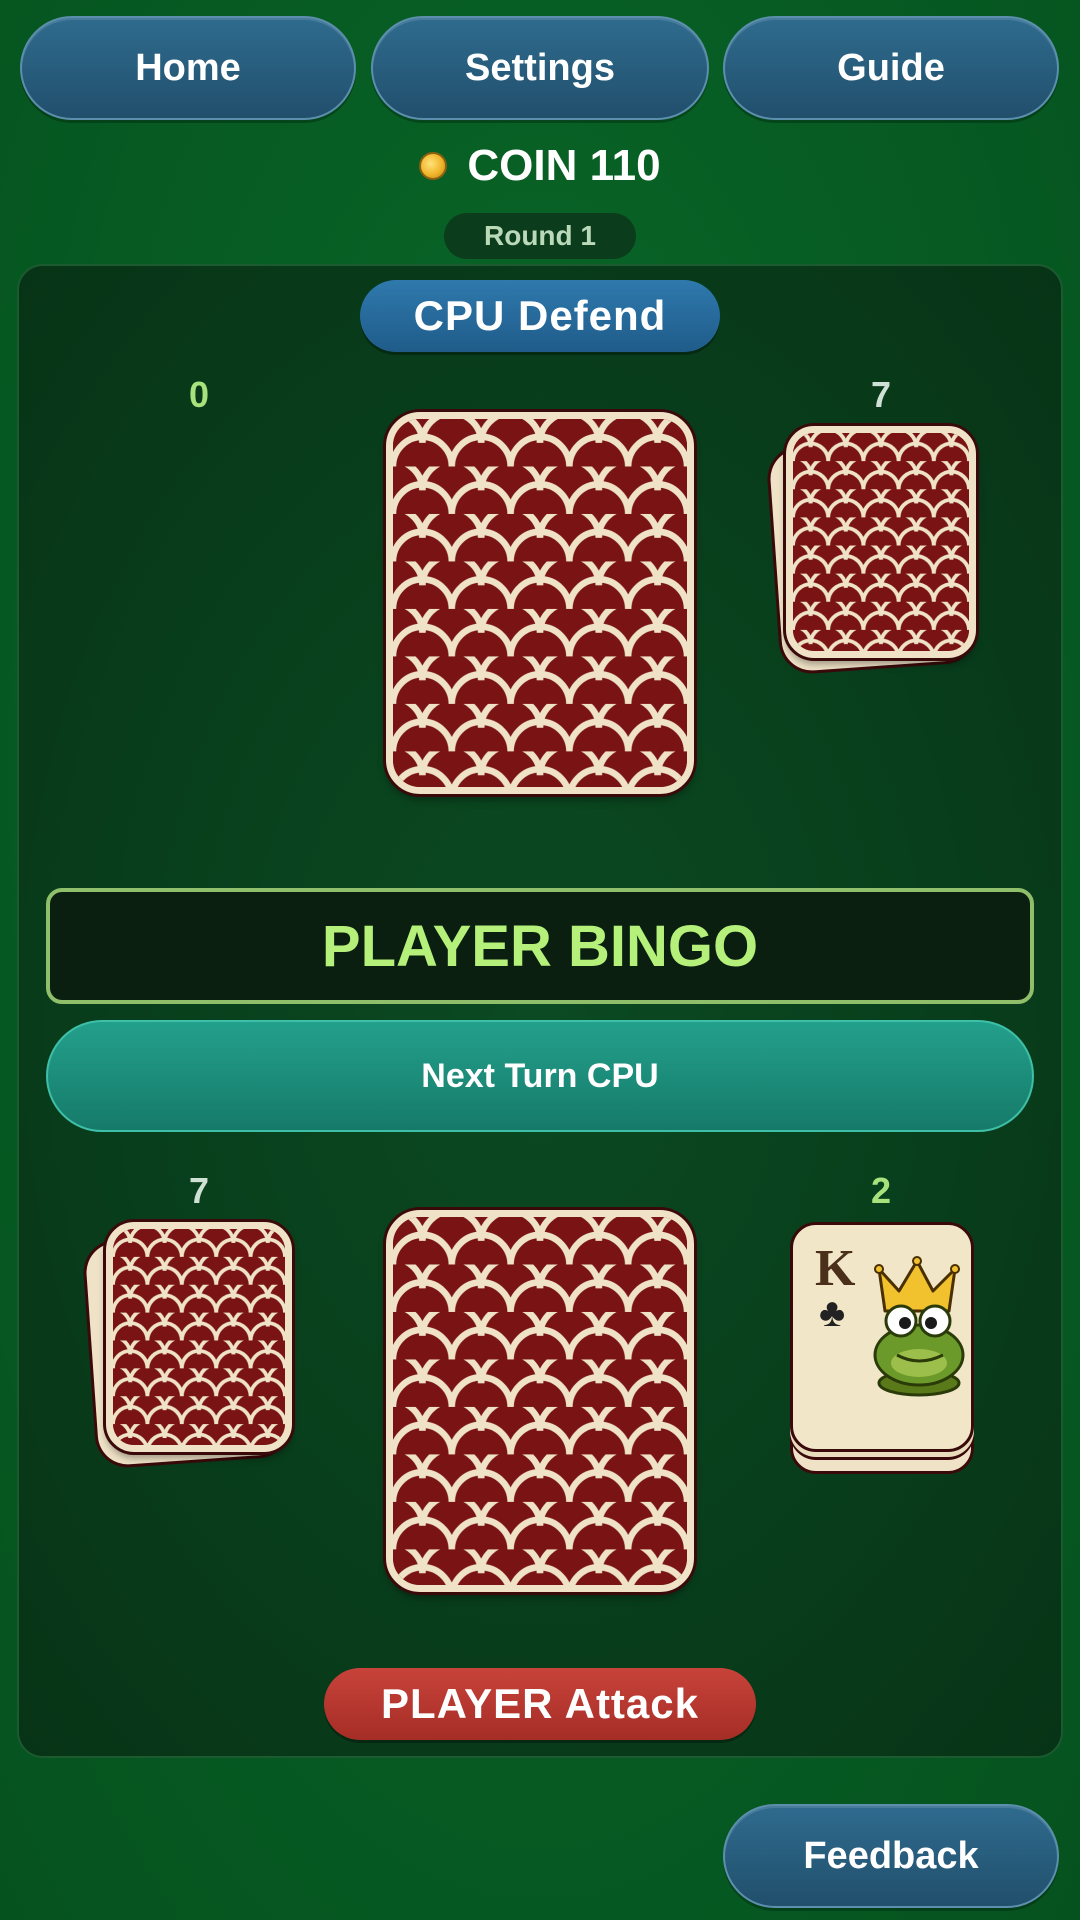  Describe the element at coordinates (540, 1704) in the screenshot. I see `player-role-badge: PLAYER Attack` at that location.